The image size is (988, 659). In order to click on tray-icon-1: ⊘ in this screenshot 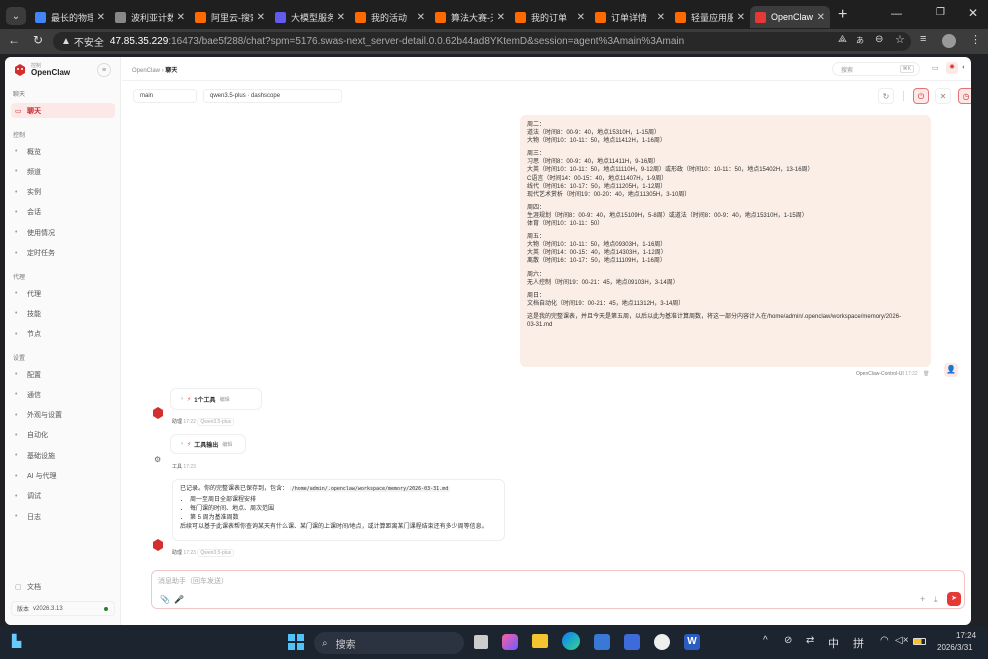, I will do `click(788, 640)`.